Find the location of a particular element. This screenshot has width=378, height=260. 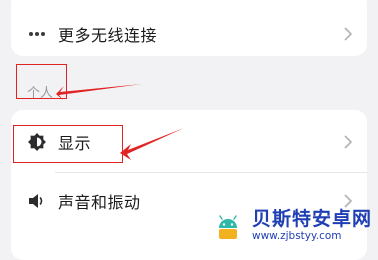

watermark: 贝斯特安卓网 www.zjbstyy.com is located at coordinates (291, 226).